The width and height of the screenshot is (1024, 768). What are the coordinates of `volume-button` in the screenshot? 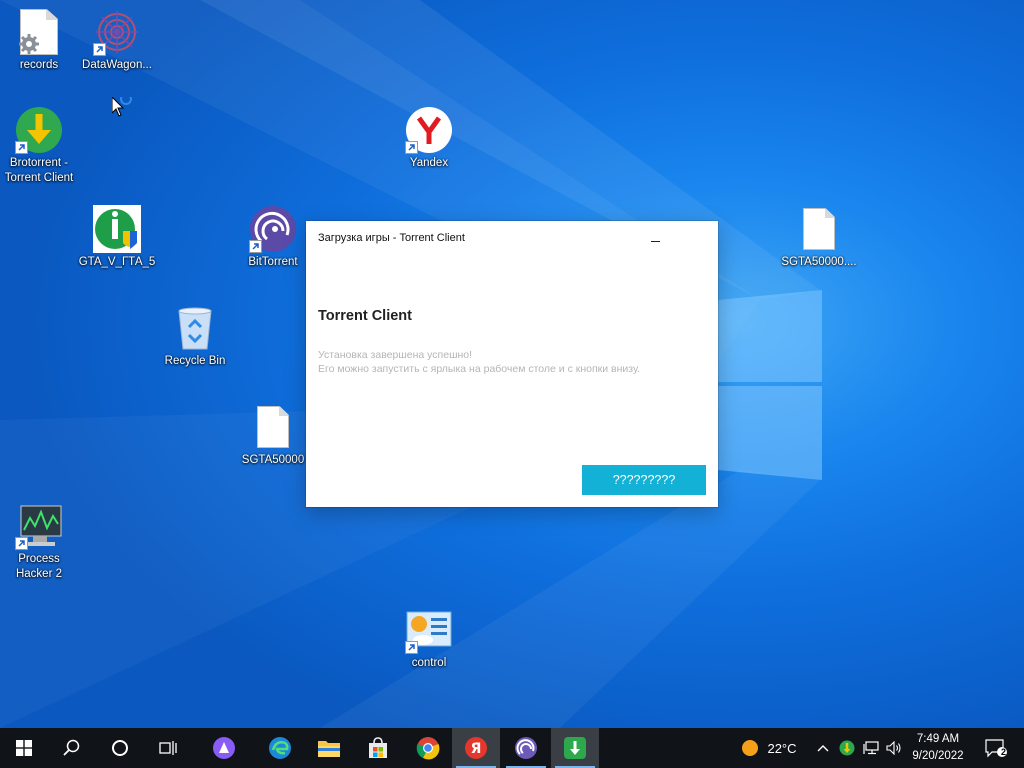 It's located at (894, 748).